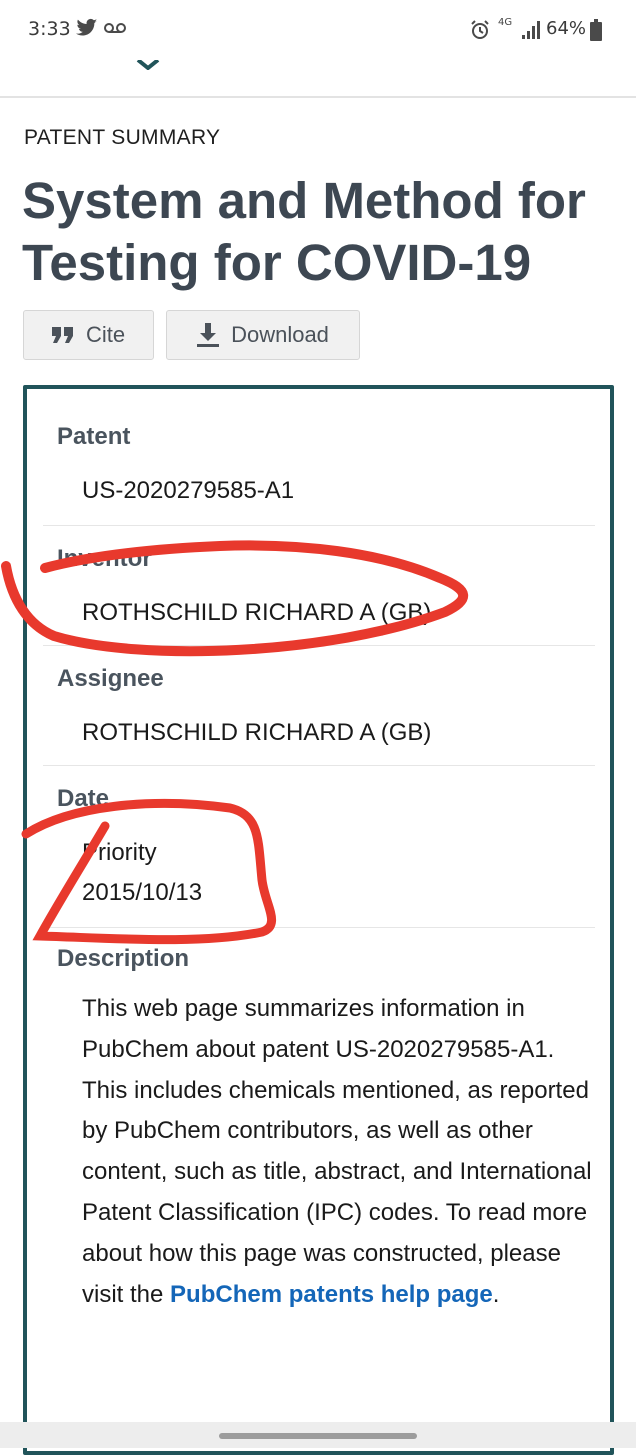 Image resolution: width=636 pixels, height=1455 pixels. What do you see at coordinates (257, 612) in the screenshot?
I see `inventor-value: ROTHSCHILD RICHARD A (GB)` at bounding box center [257, 612].